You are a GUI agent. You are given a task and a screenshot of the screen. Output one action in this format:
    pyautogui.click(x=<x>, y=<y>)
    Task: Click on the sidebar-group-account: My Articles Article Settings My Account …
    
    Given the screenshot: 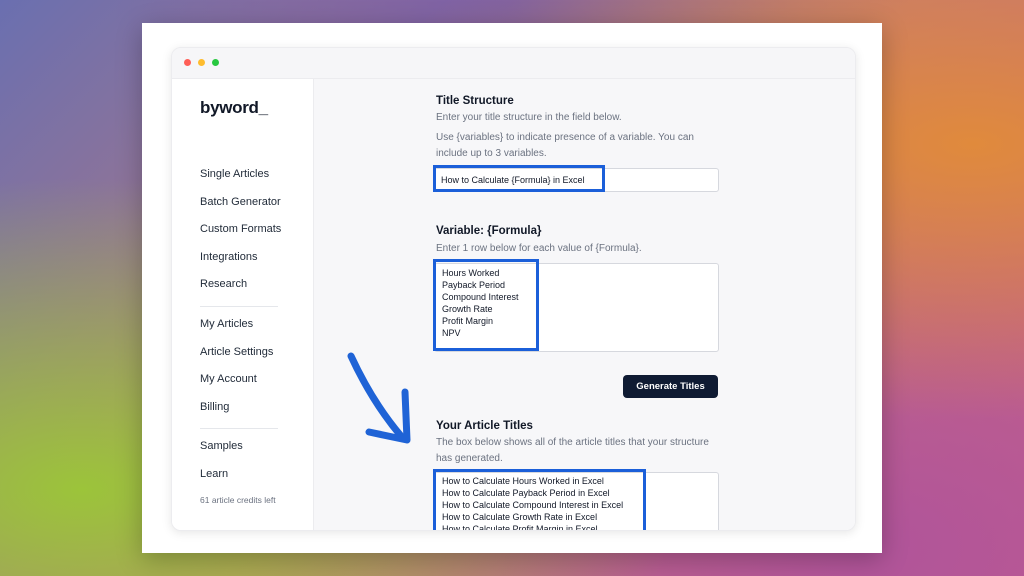 What is the action you would take?
    pyautogui.click(x=245, y=366)
    